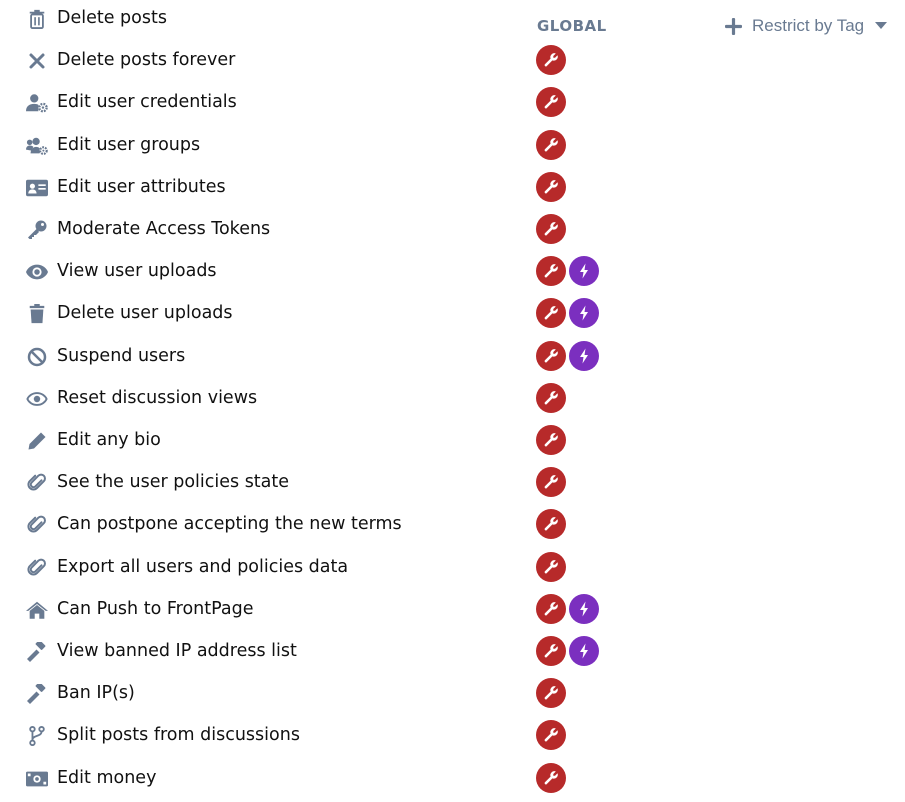 The width and height of the screenshot is (905, 802). Describe the element at coordinates (37, 272) in the screenshot. I see `eye-icon` at that location.